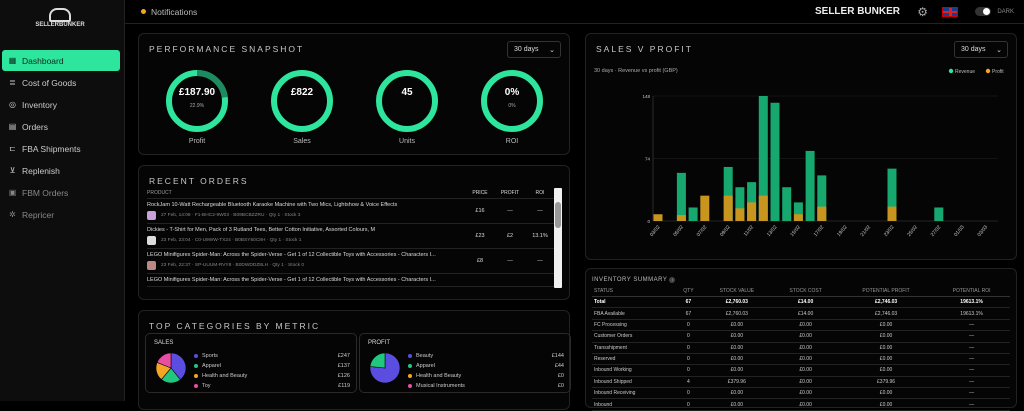 Image resolution: width=1024 pixels, height=411 pixels. I want to click on metric-roi: 0% 0% ROI, so click(512, 106).